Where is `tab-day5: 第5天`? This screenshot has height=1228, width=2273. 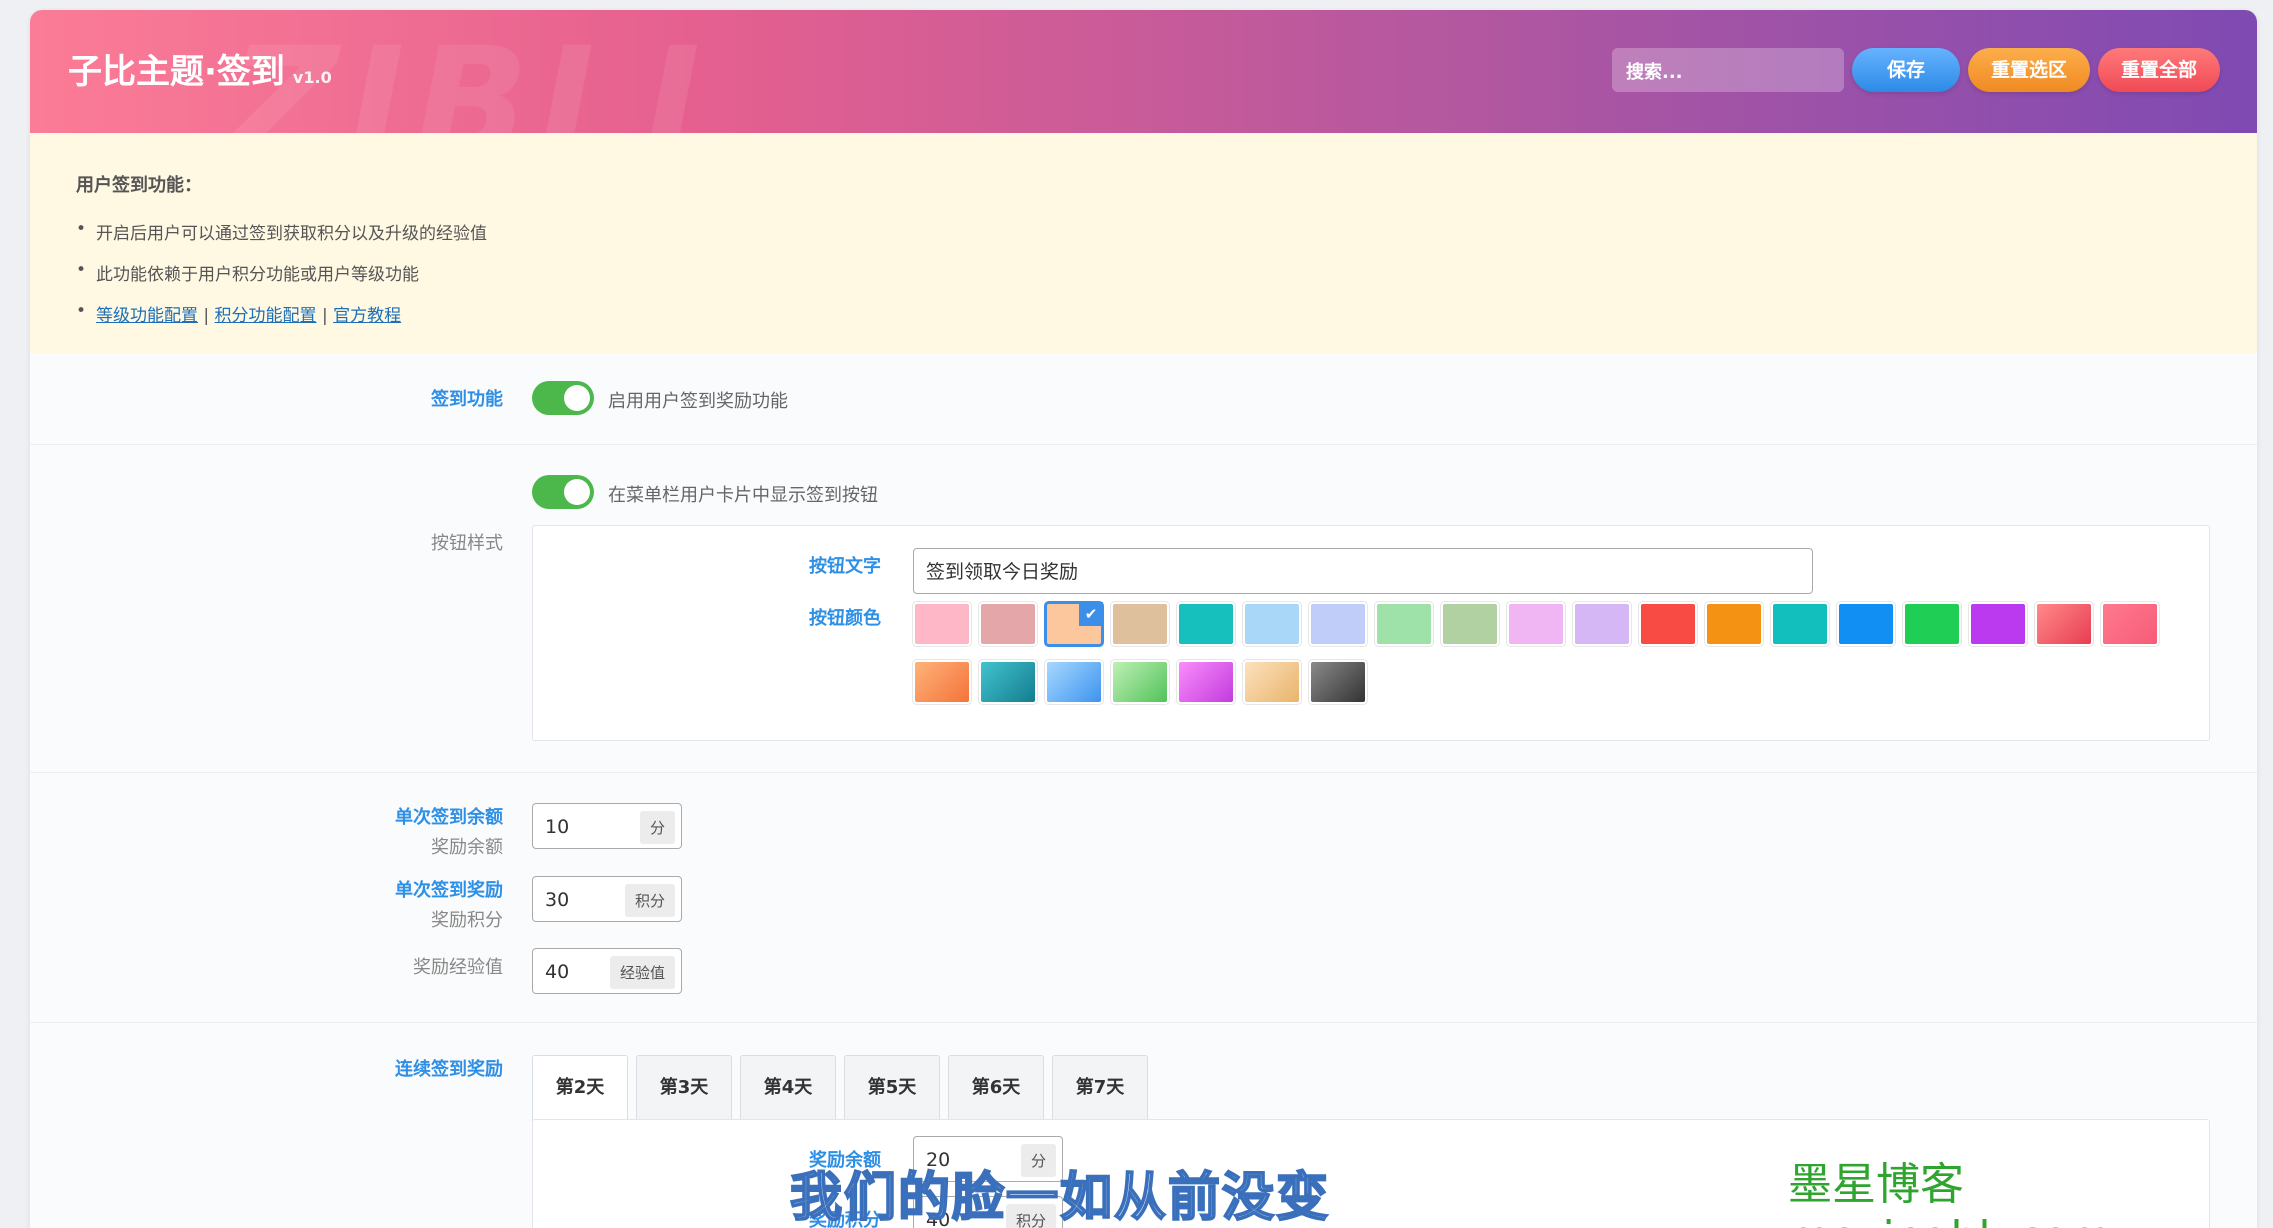
tab-day5: 第5天 is located at coordinates (892, 1087).